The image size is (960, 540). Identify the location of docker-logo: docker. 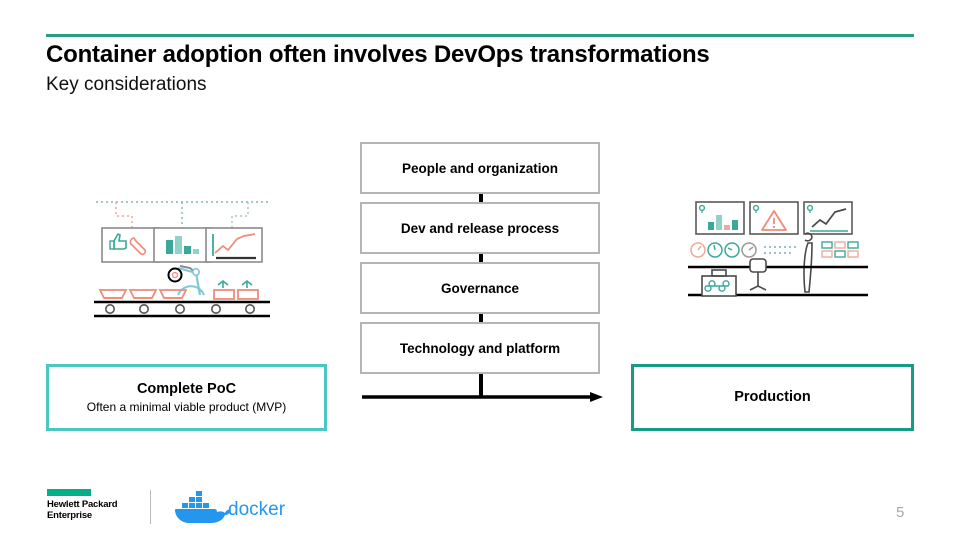
(231, 507).